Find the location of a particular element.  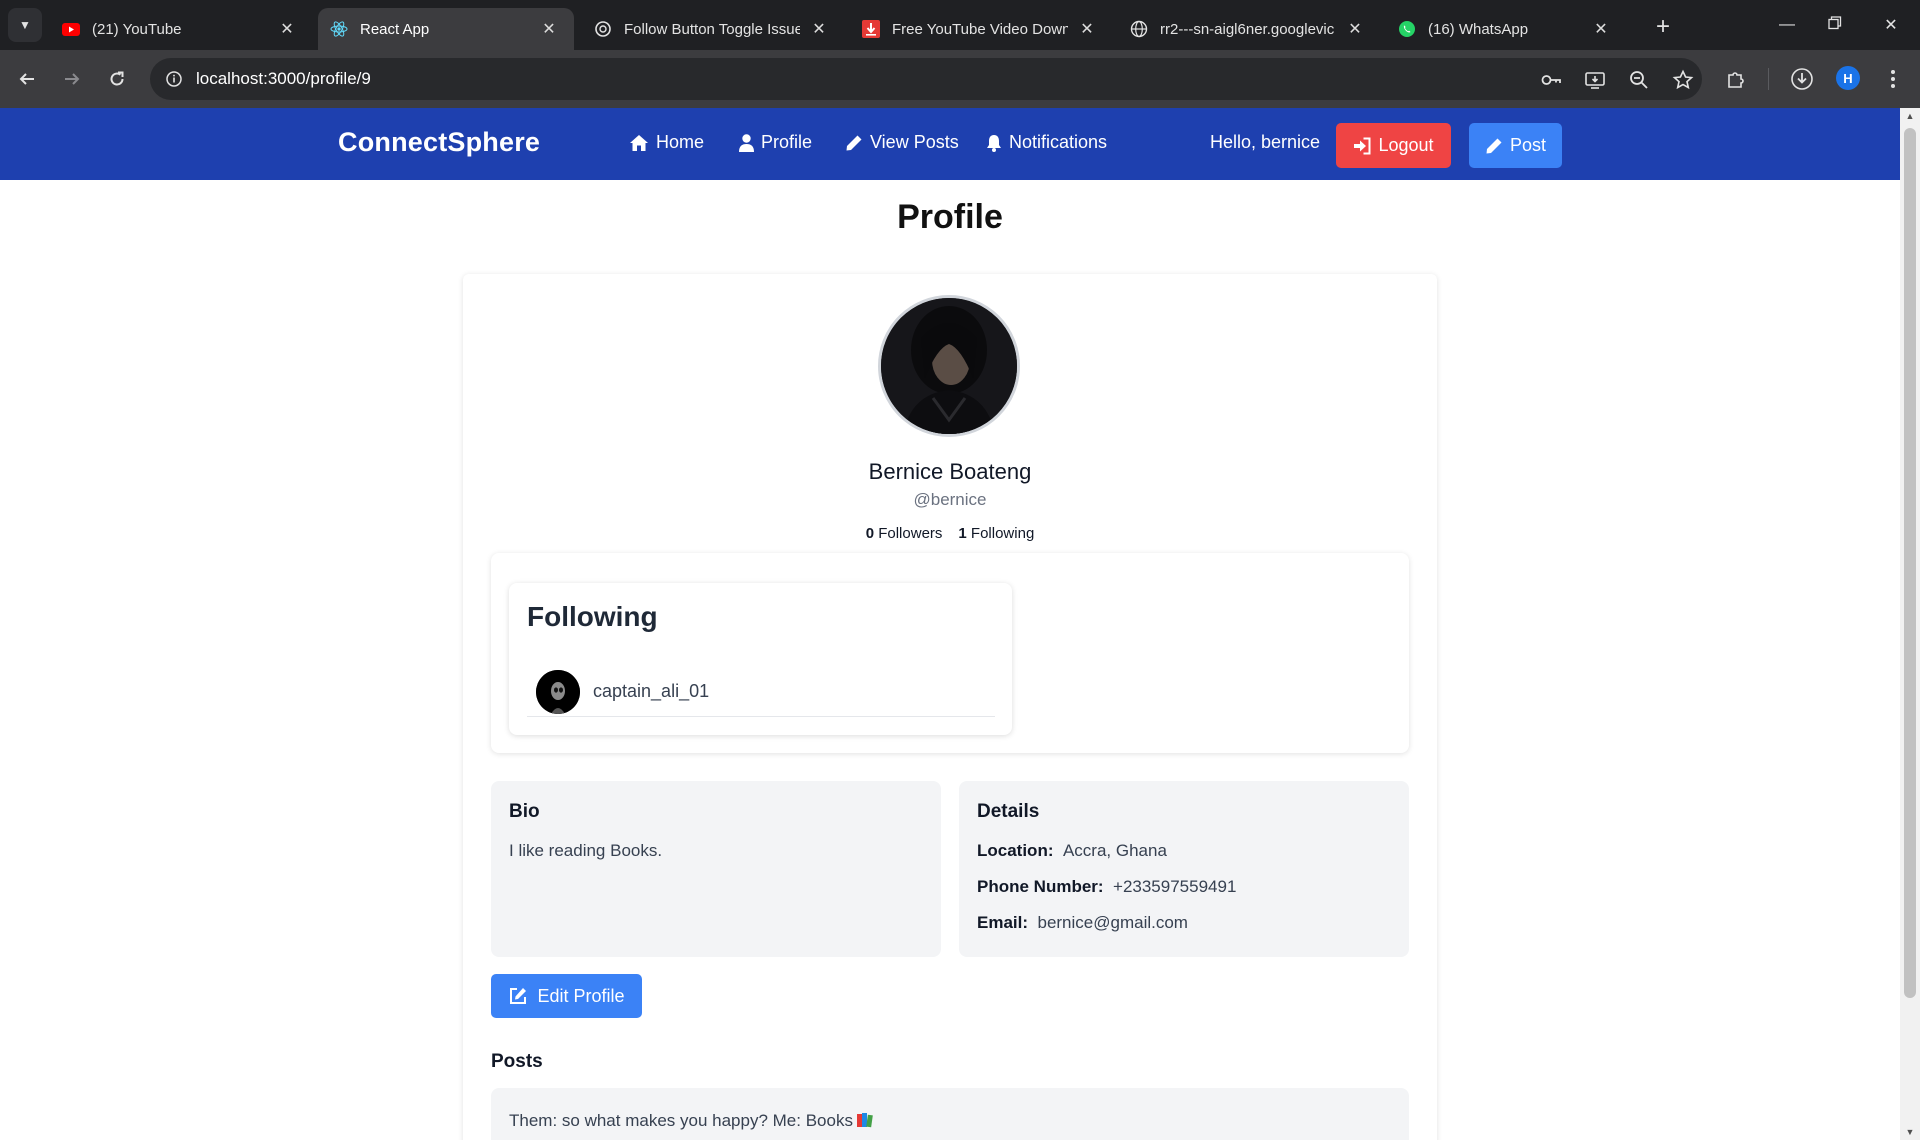

post-text: Them: so what makes you happy? Me: Books is located at coordinates (681, 1120).